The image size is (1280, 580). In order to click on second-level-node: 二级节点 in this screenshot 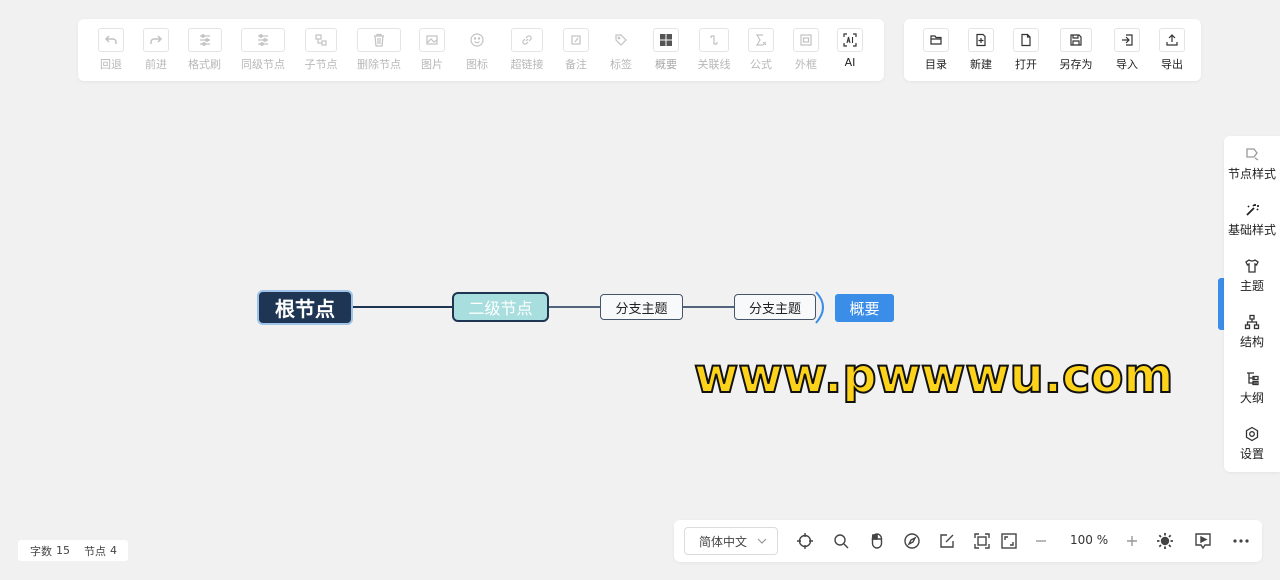, I will do `click(500, 307)`.